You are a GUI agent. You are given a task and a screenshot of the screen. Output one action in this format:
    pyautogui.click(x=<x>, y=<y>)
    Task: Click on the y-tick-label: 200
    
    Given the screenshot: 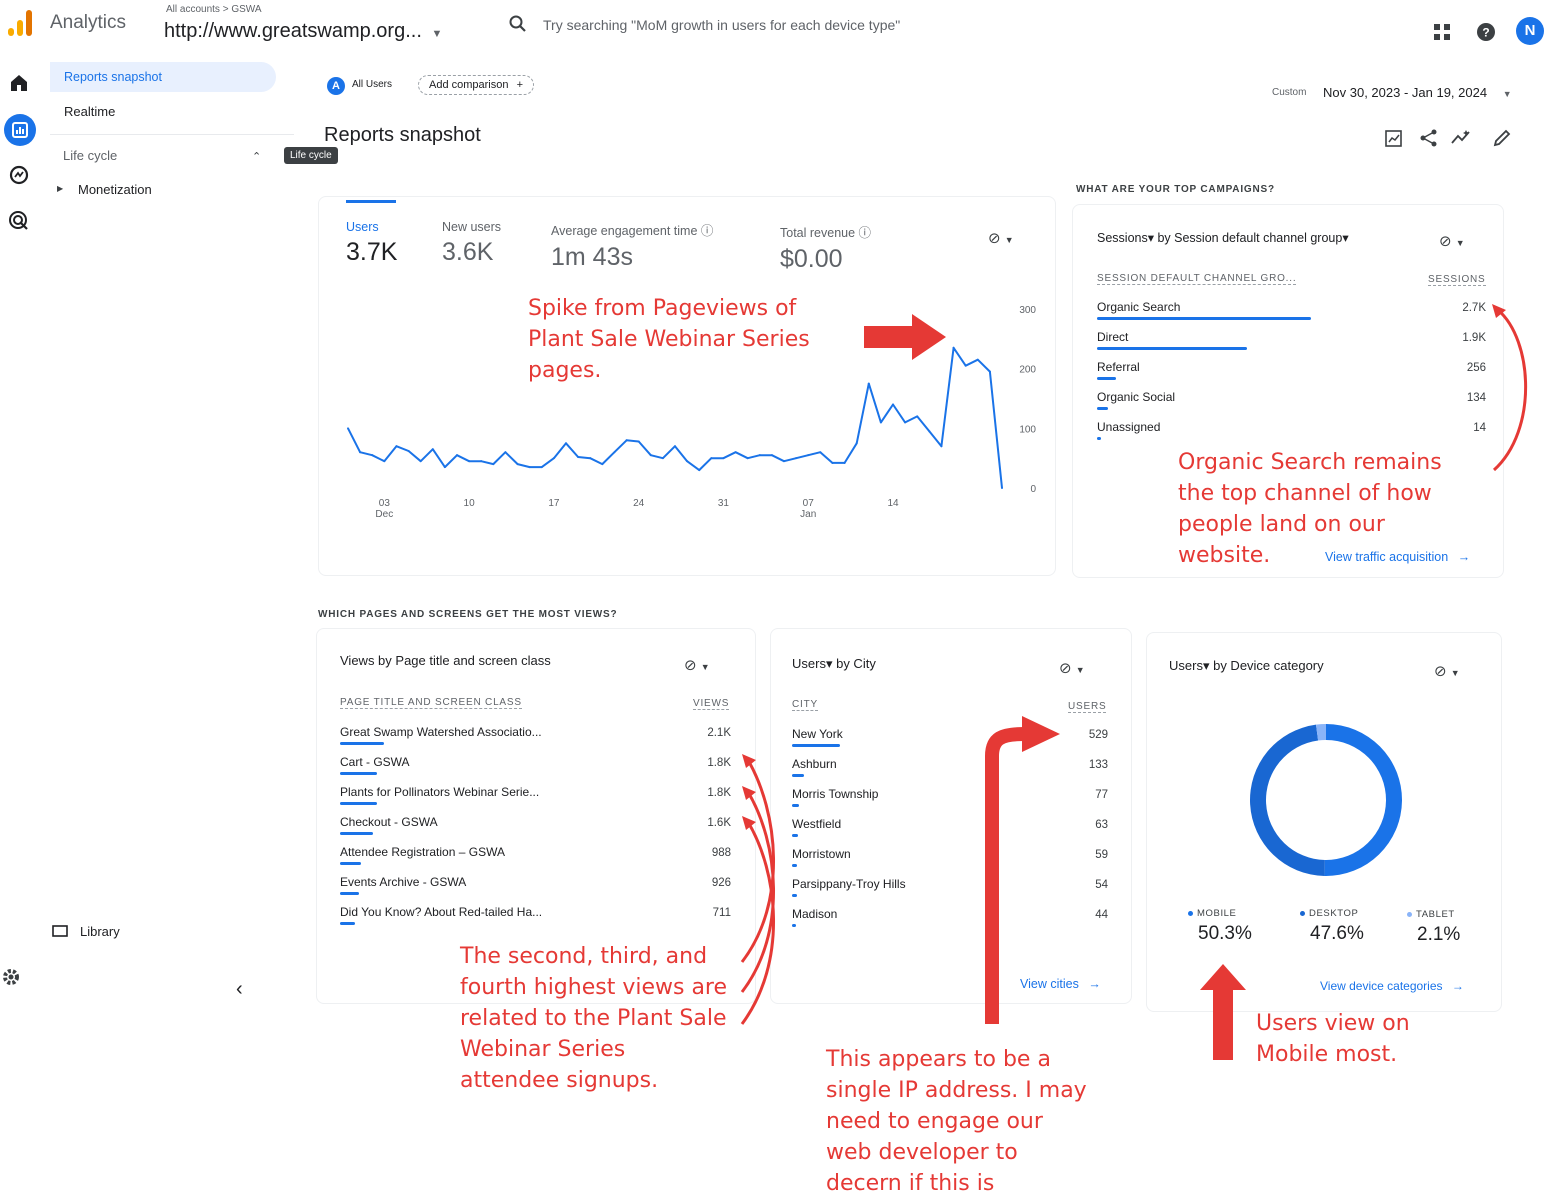 What is the action you would take?
    pyautogui.click(x=1027, y=370)
    